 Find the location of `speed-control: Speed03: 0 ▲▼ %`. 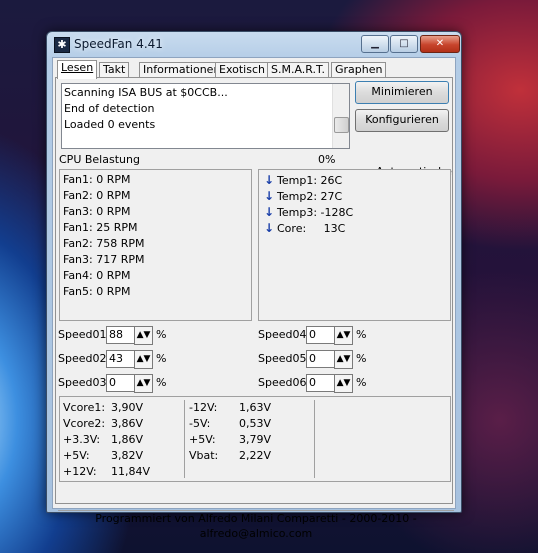

speed-control: Speed03: 0 ▲▼ % is located at coordinates (113, 383).